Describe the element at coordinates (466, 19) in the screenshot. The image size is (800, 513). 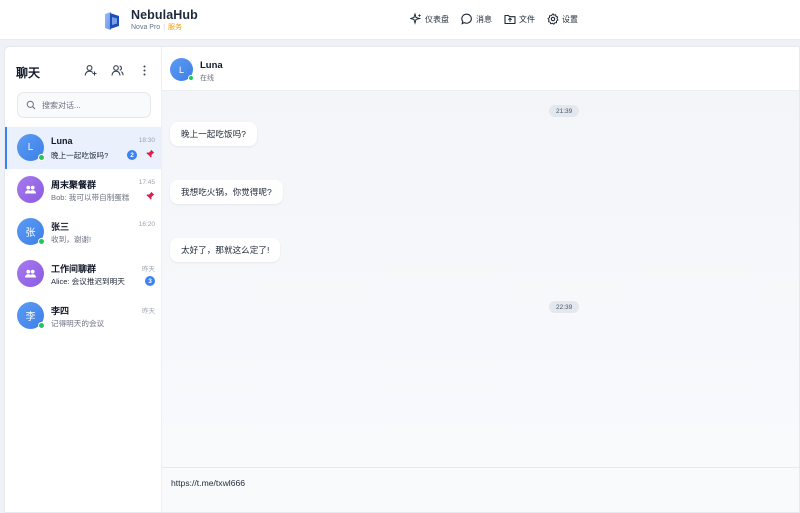
I see `chat-bubble-icon` at that location.